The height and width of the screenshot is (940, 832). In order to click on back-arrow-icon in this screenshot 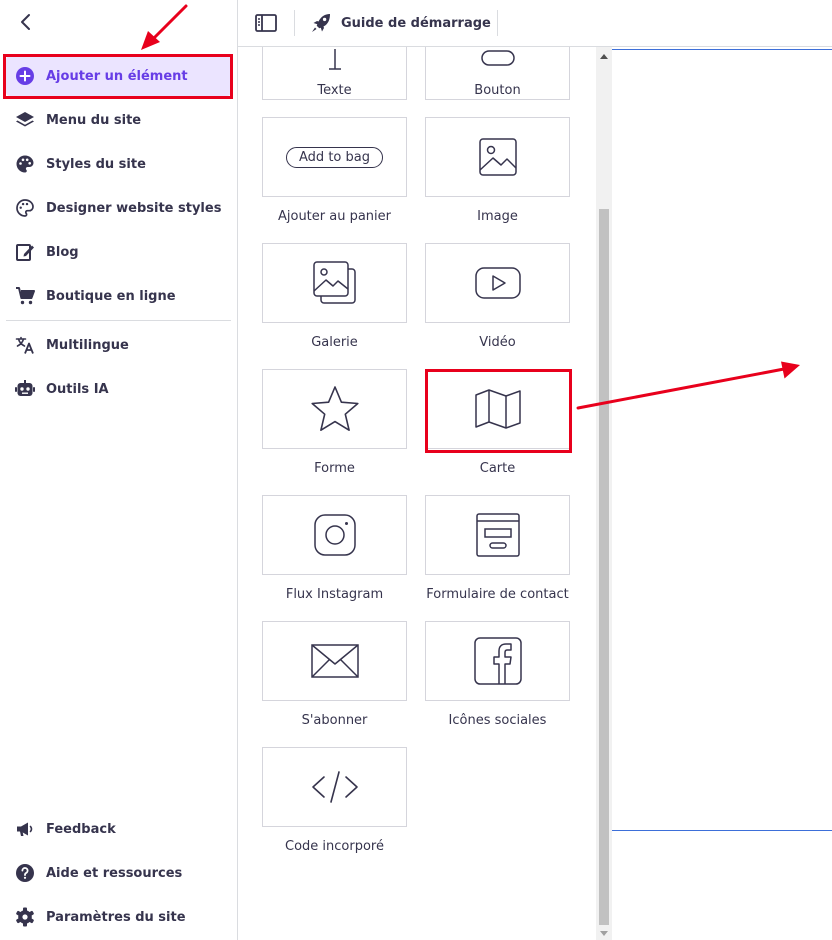, I will do `click(26, 22)`.